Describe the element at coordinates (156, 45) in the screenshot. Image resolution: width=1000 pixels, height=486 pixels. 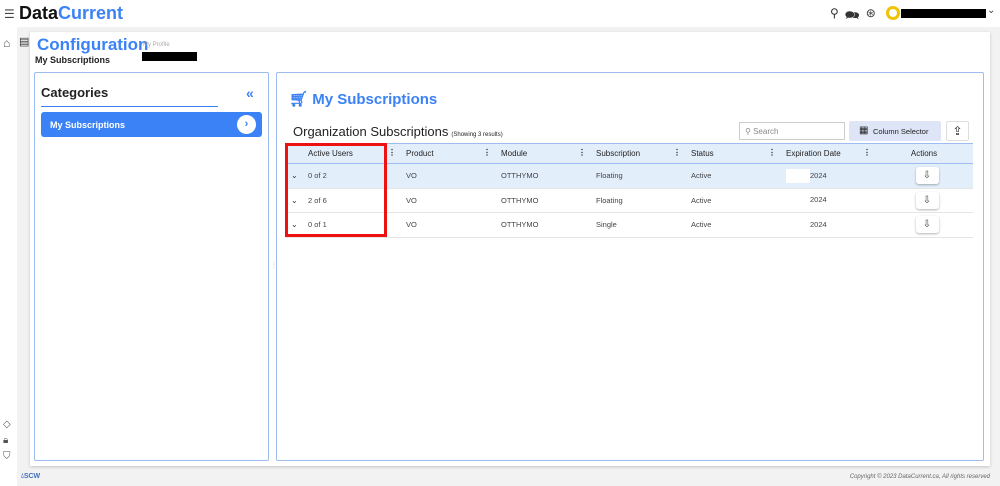
I see `breadcrumb-my-profile: My Profile` at that location.